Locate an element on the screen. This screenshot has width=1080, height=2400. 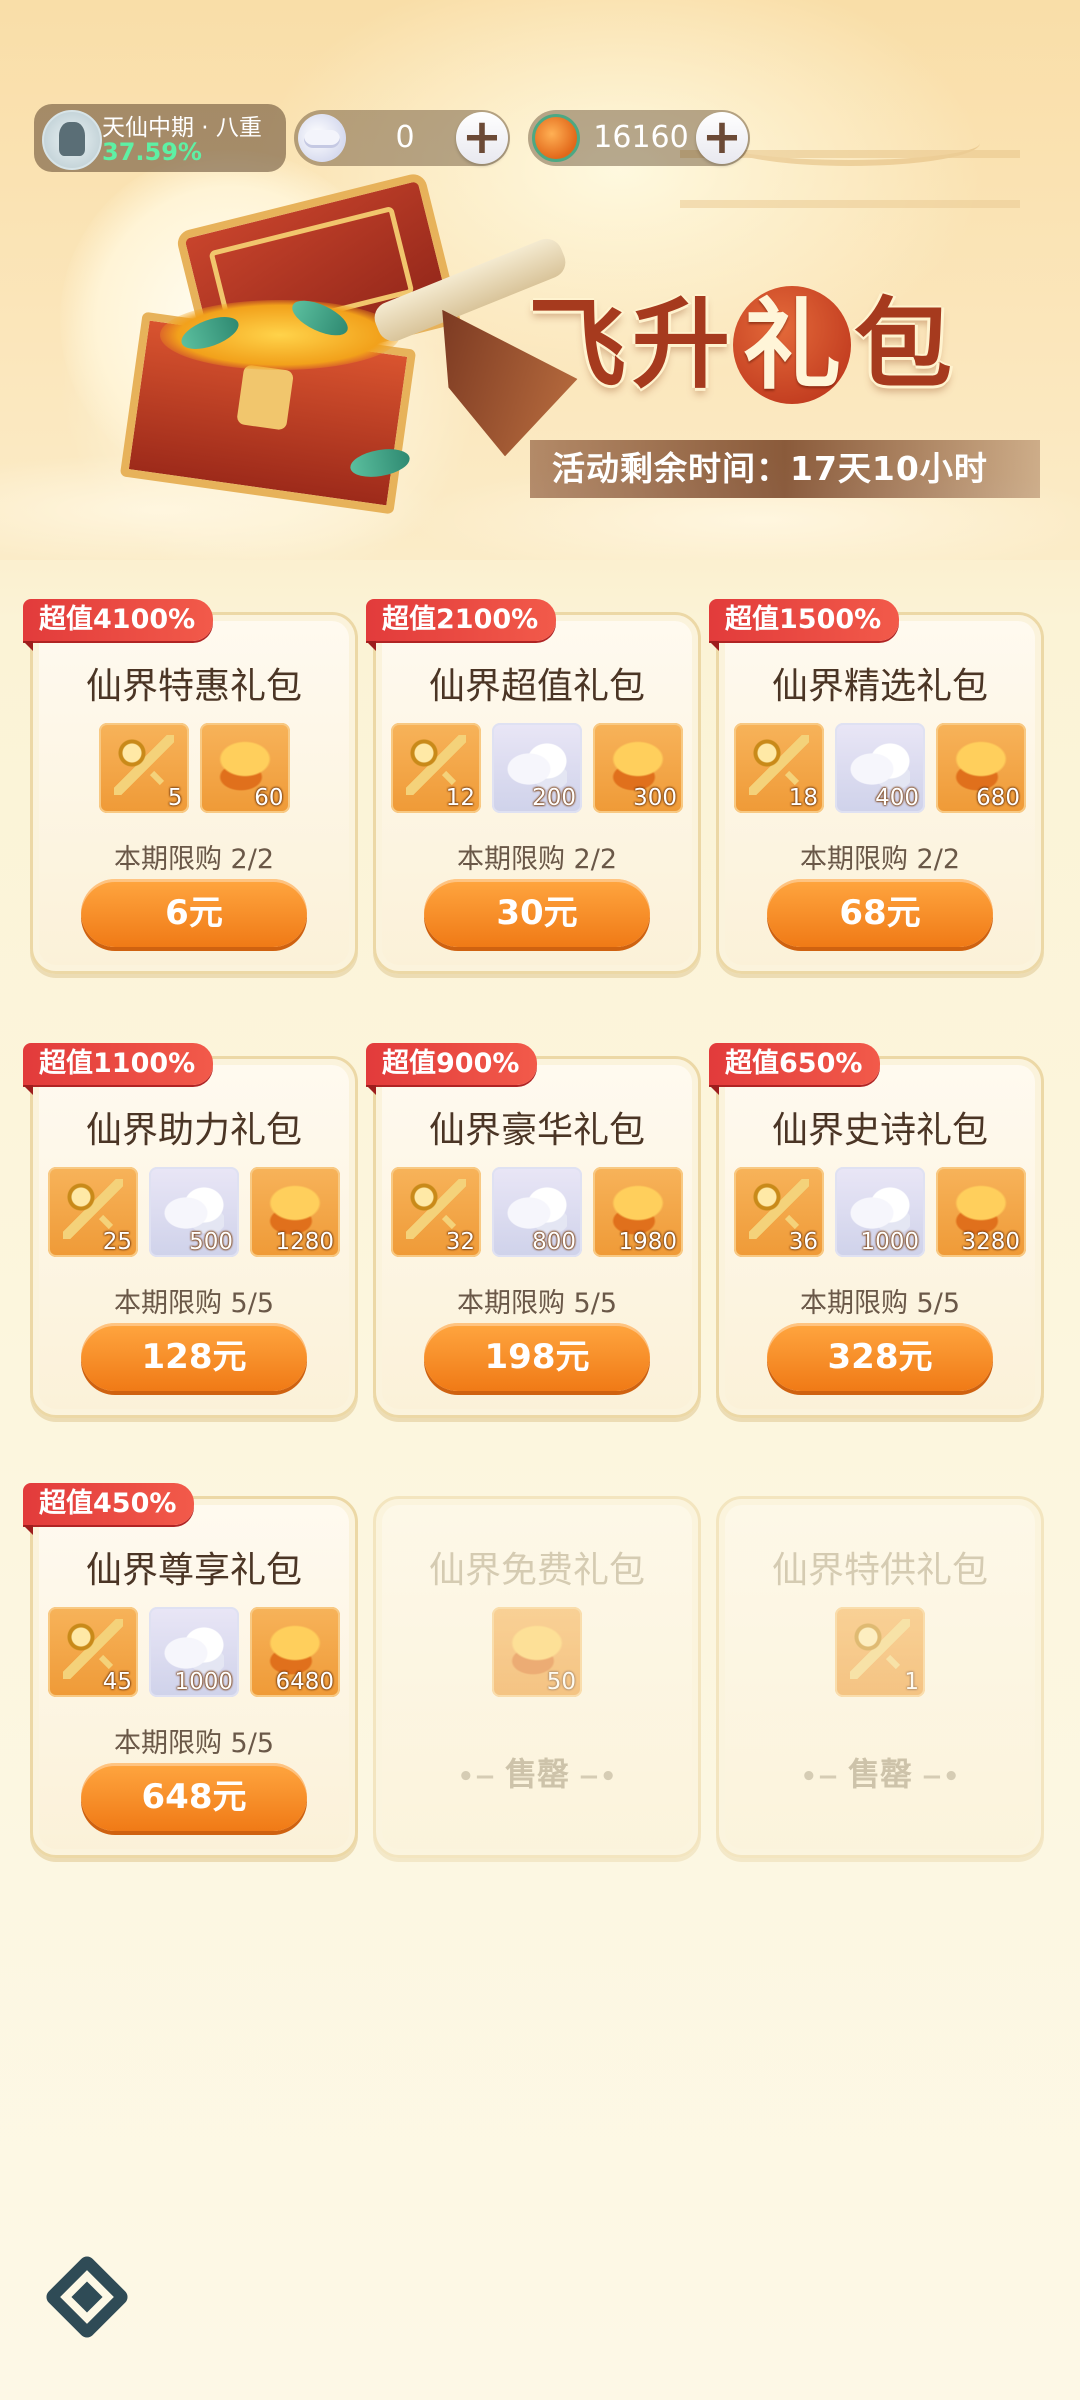
reward-qty: 300 is located at coordinates (655, 798).